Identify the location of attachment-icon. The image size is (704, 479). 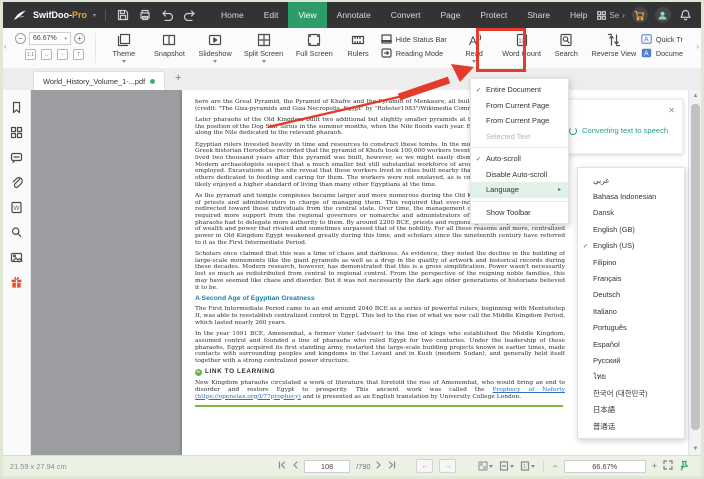
(17, 182).